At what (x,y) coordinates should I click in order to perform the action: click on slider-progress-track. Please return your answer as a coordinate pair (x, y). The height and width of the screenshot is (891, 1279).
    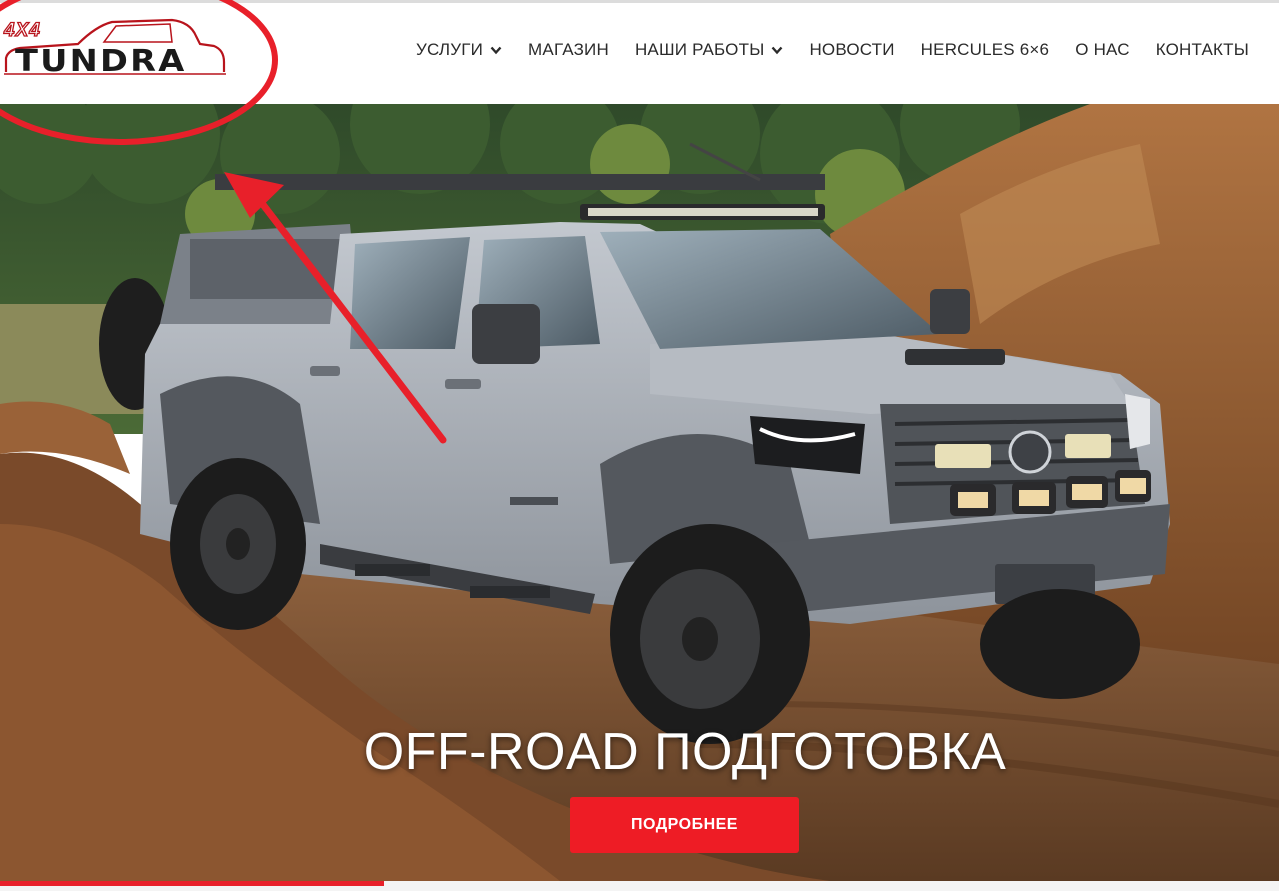
    Looking at the image, I should click on (639, 886).